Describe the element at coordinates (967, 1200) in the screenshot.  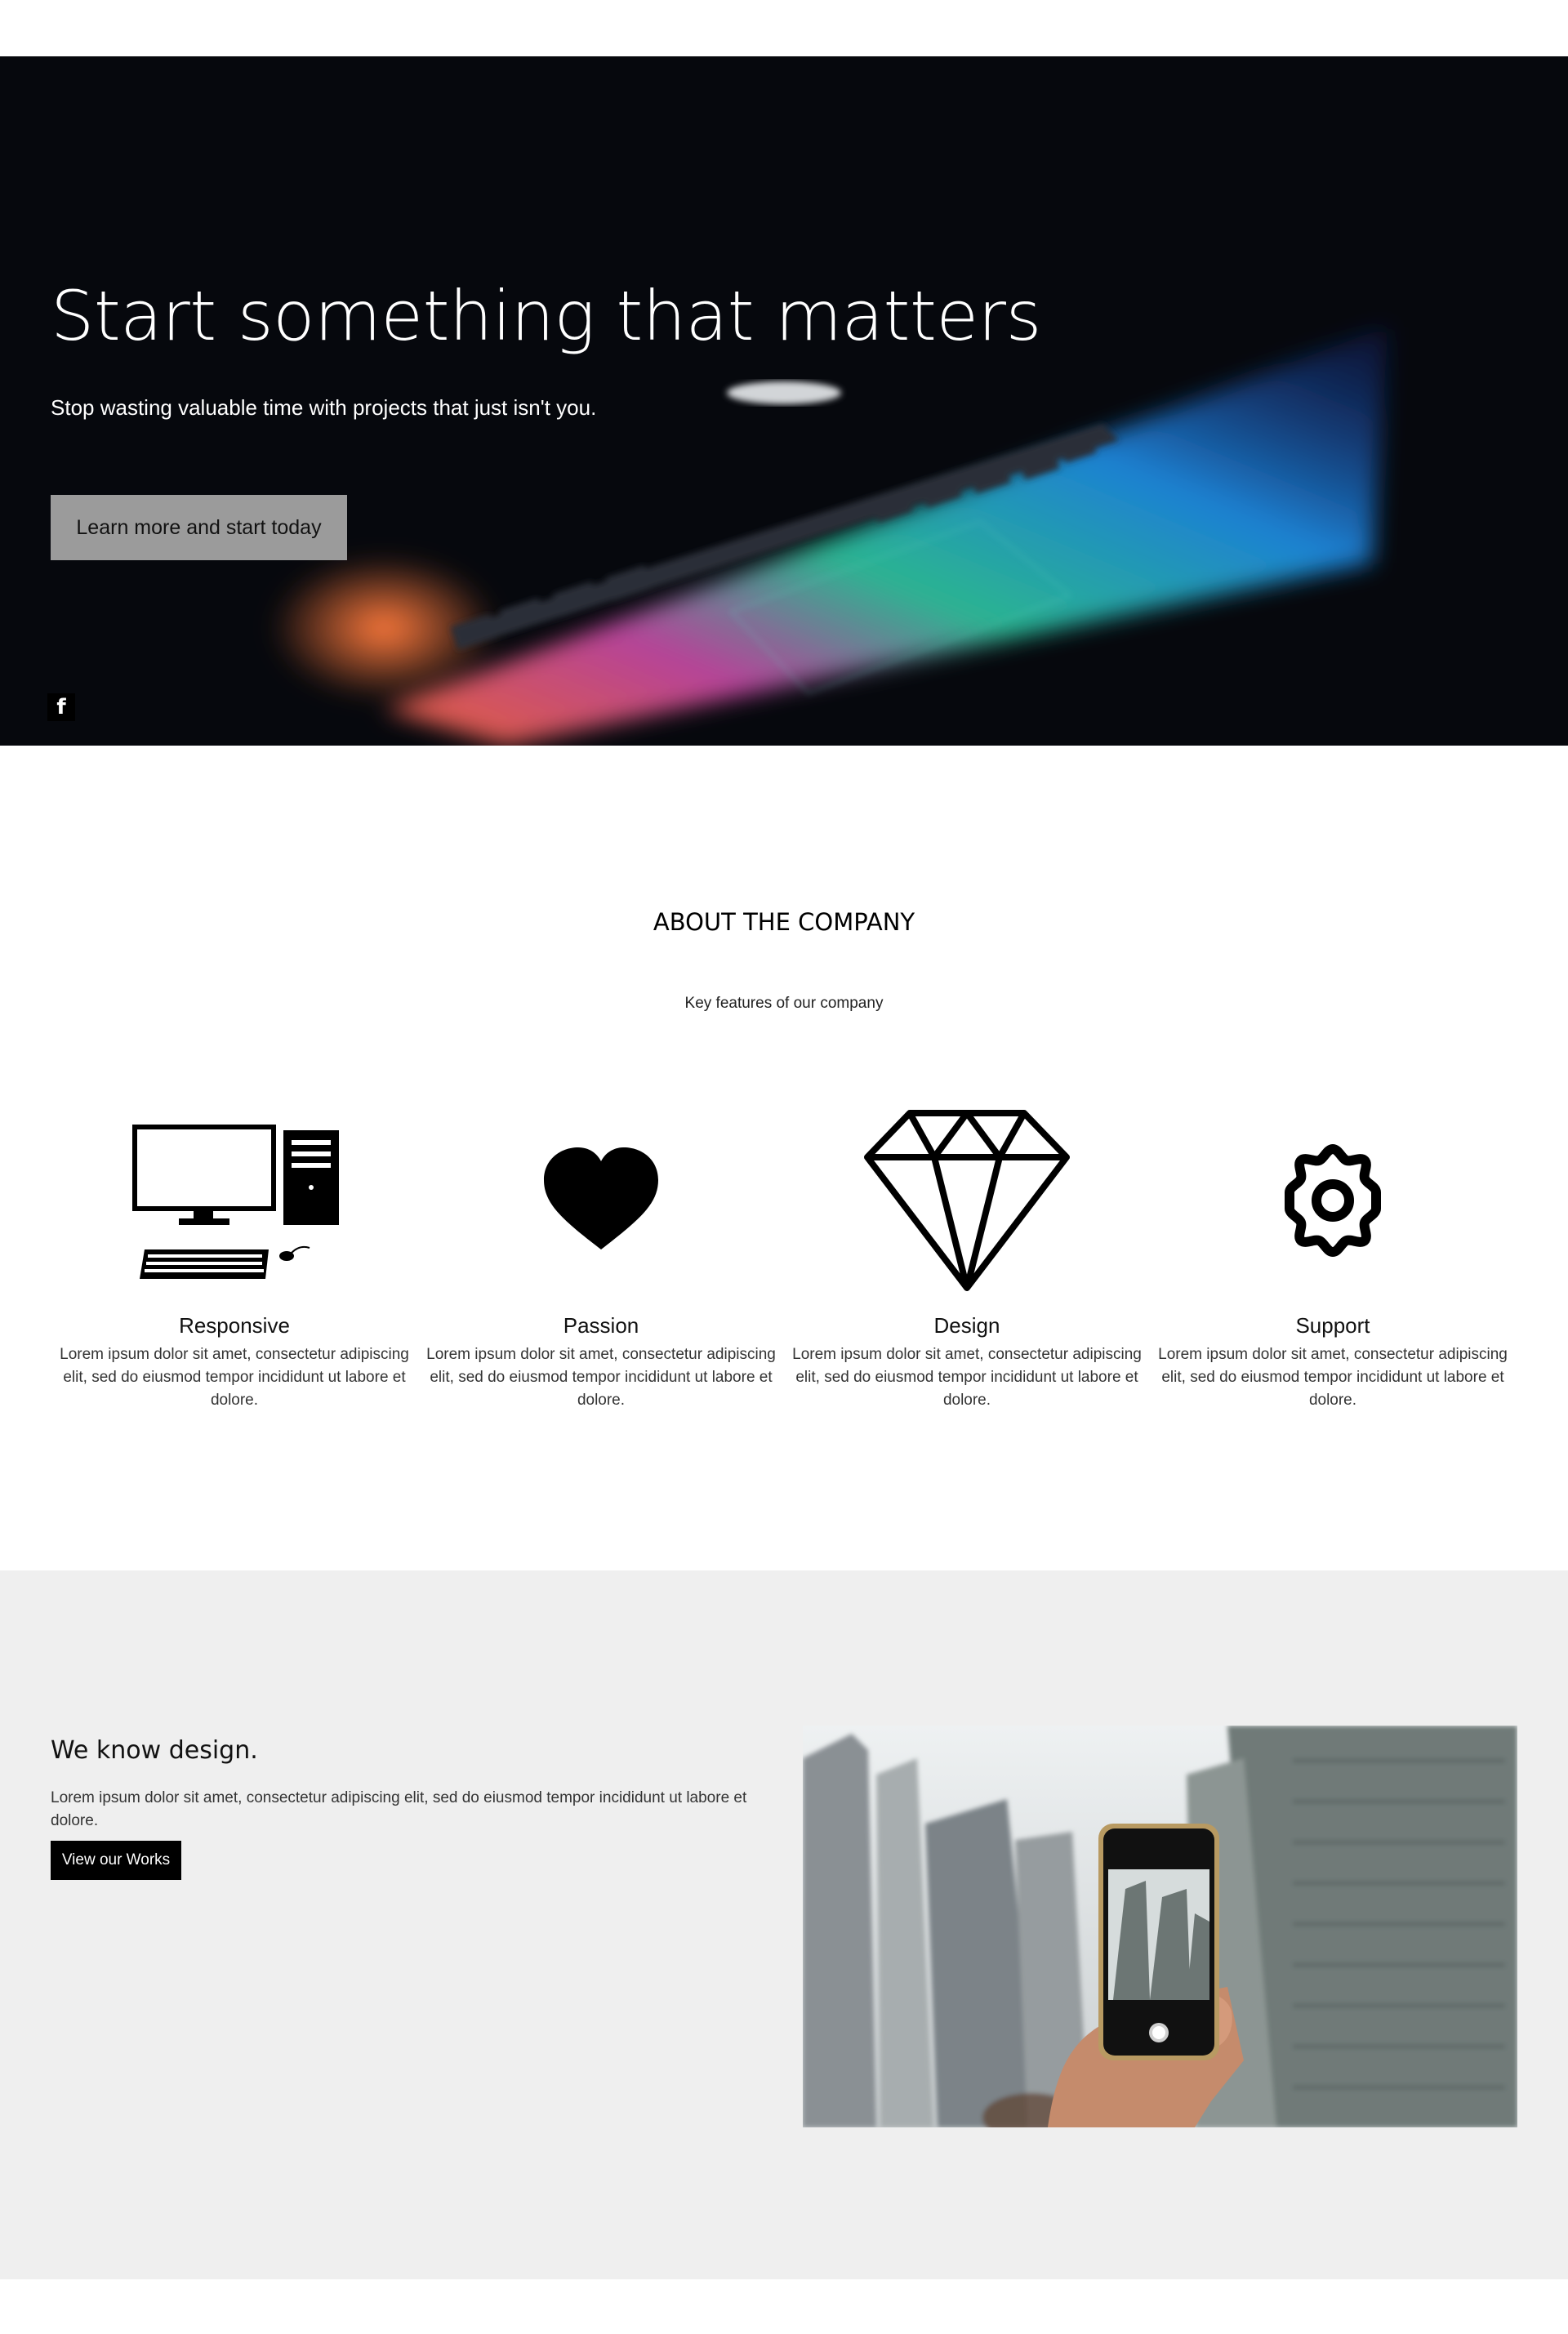
I see `diamond-icon` at that location.